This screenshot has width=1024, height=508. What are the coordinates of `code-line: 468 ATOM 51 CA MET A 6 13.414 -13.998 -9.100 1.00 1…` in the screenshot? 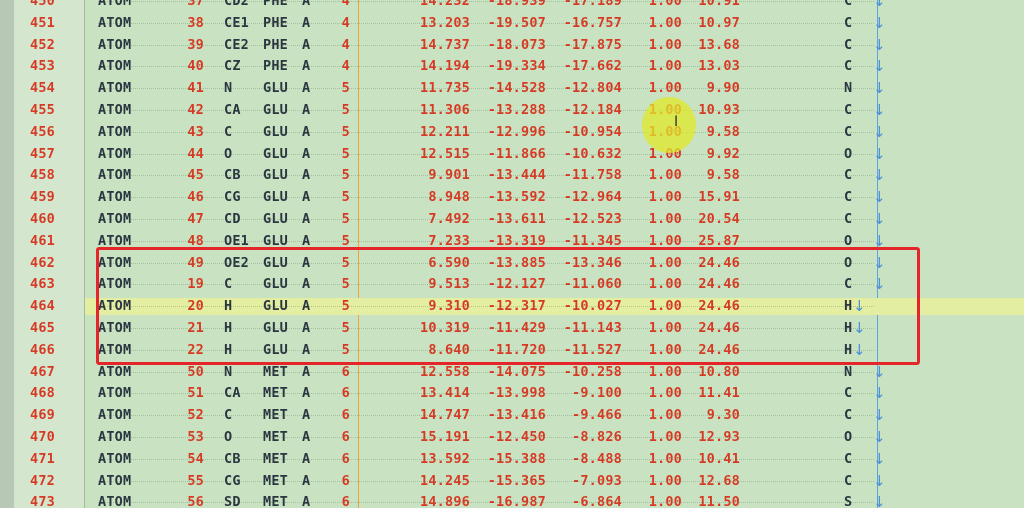 It's located at (512, 393).